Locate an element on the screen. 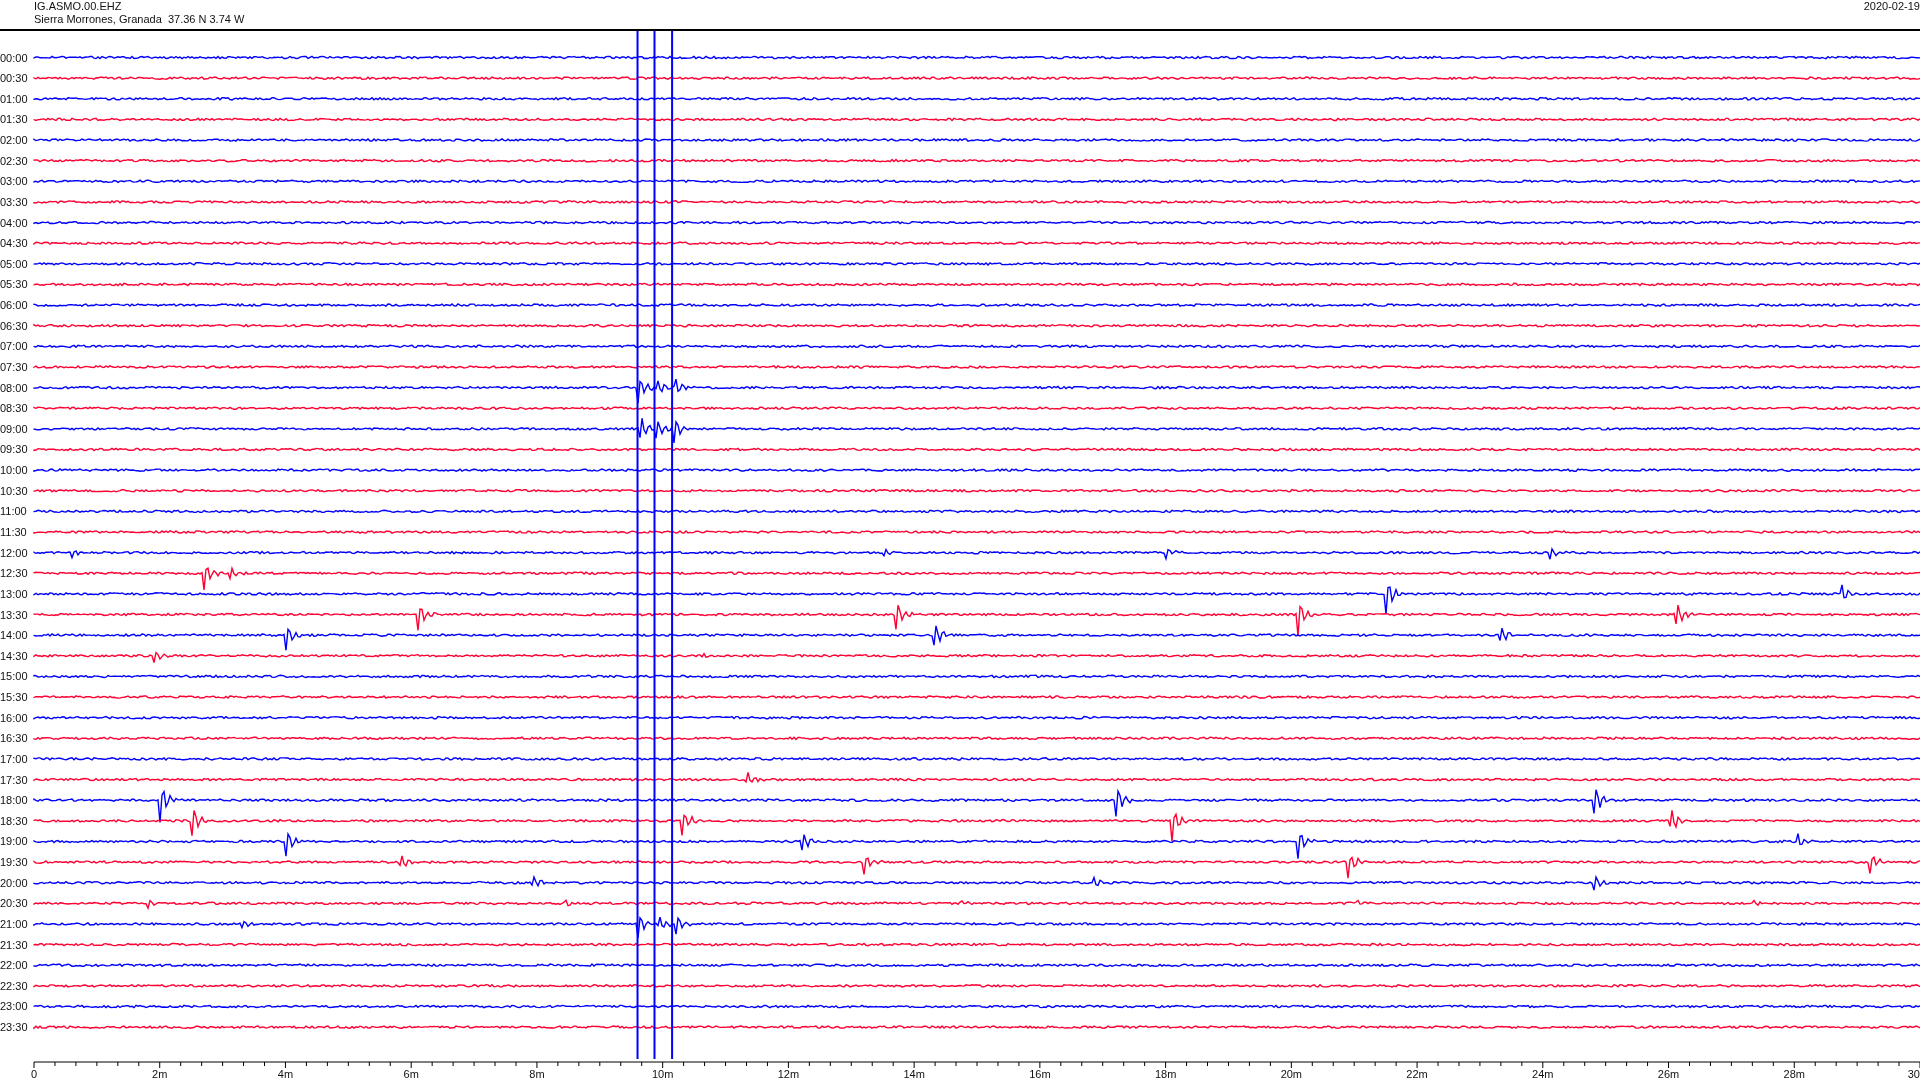  time-label: 01:30 is located at coordinates (14, 119).